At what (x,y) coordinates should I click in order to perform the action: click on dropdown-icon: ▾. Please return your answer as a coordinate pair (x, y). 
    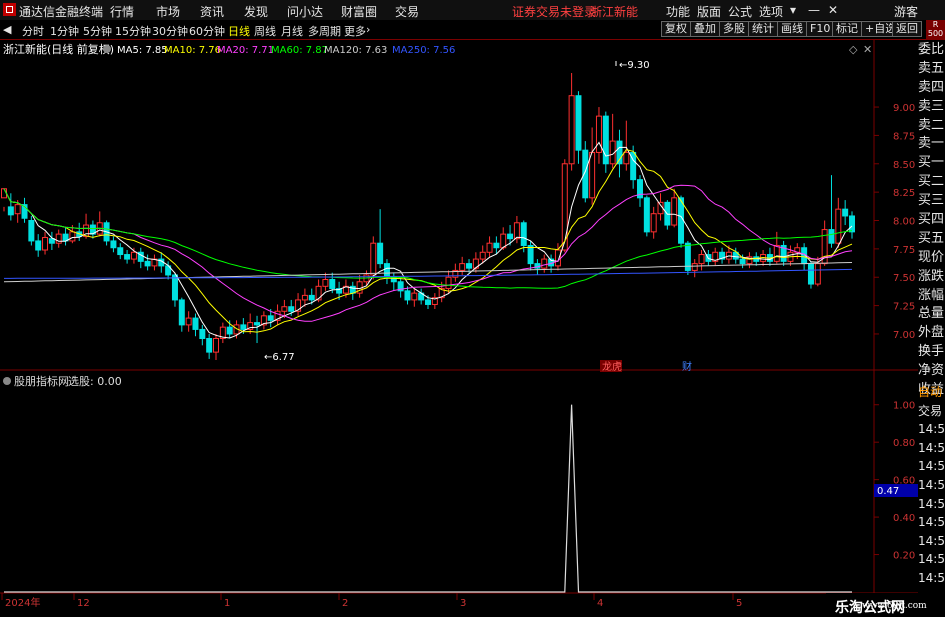
    Looking at the image, I should click on (793, 10).